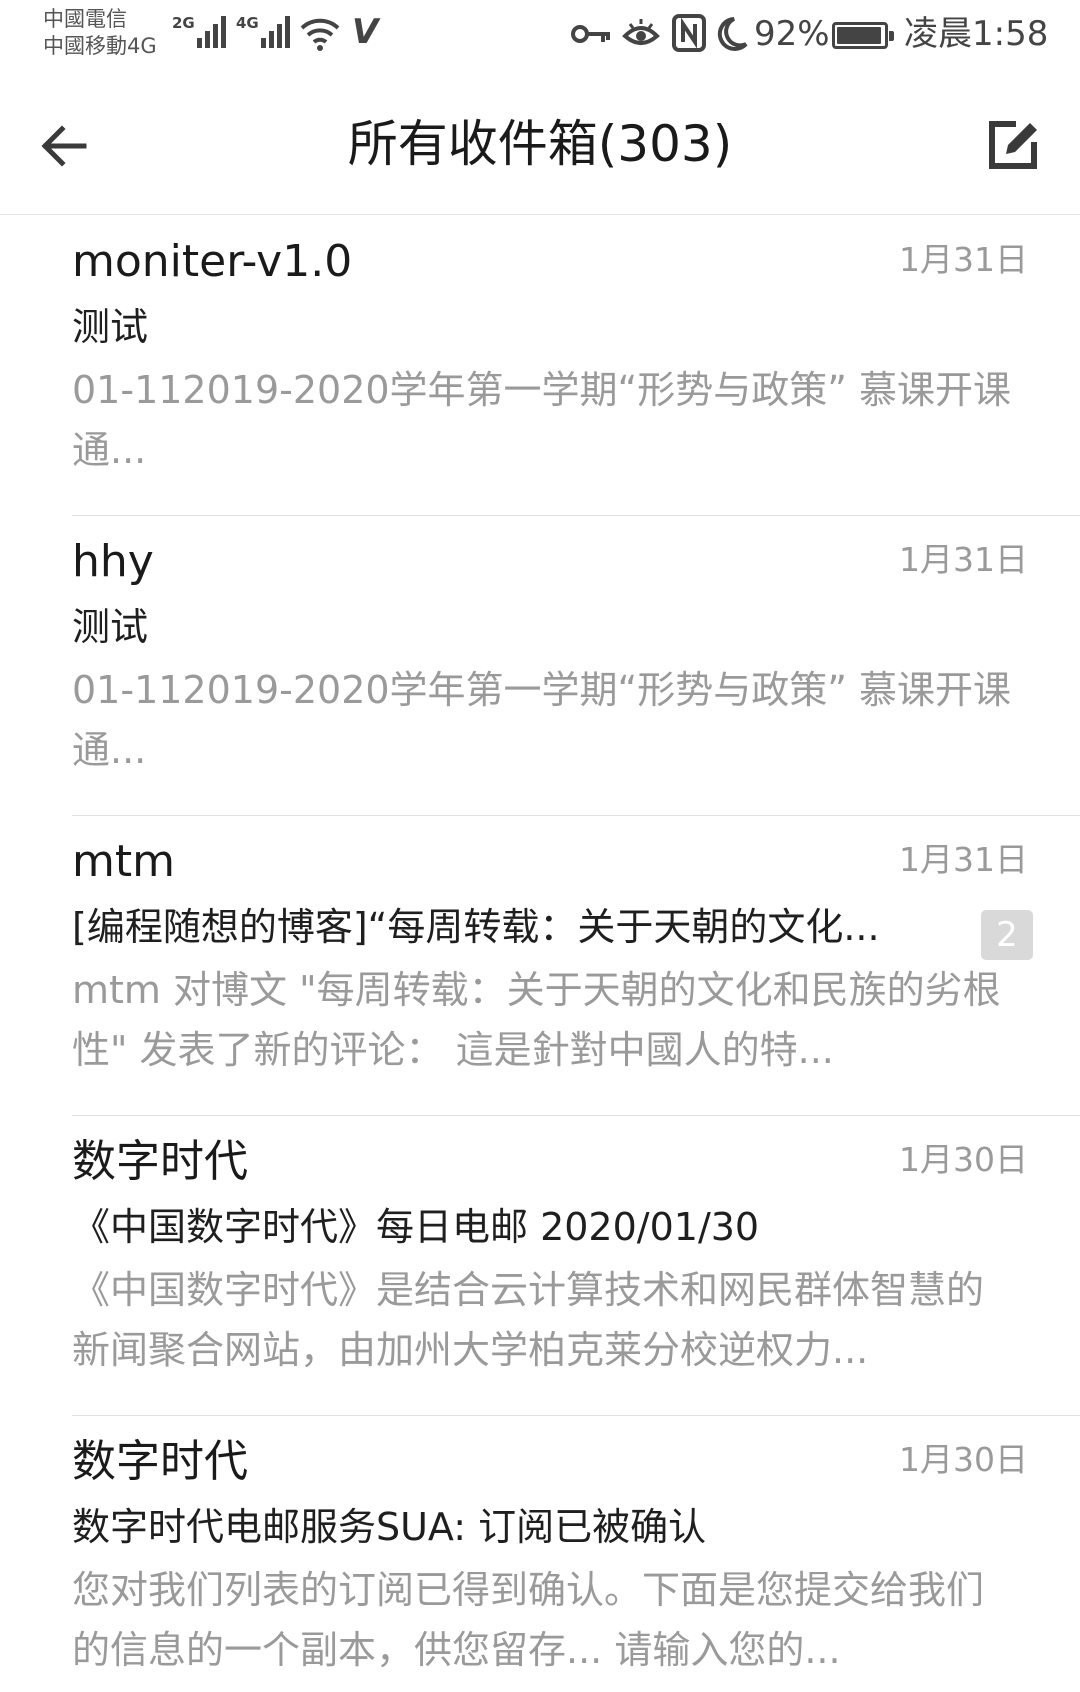  What do you see at coordinates (365, 32) in the screenshot?
I see `vpn-icon: V` at bounding box center [365, 32].